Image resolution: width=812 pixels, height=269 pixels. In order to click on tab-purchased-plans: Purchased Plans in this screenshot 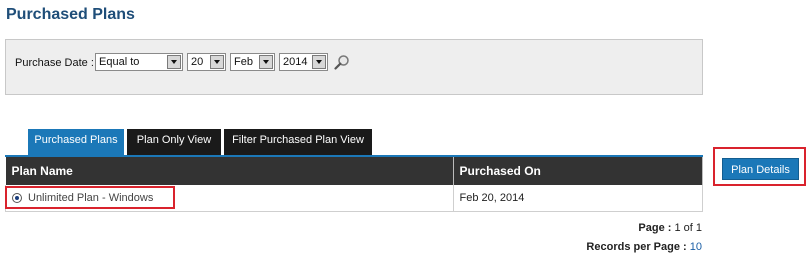, I will do `click(76, 142)`.